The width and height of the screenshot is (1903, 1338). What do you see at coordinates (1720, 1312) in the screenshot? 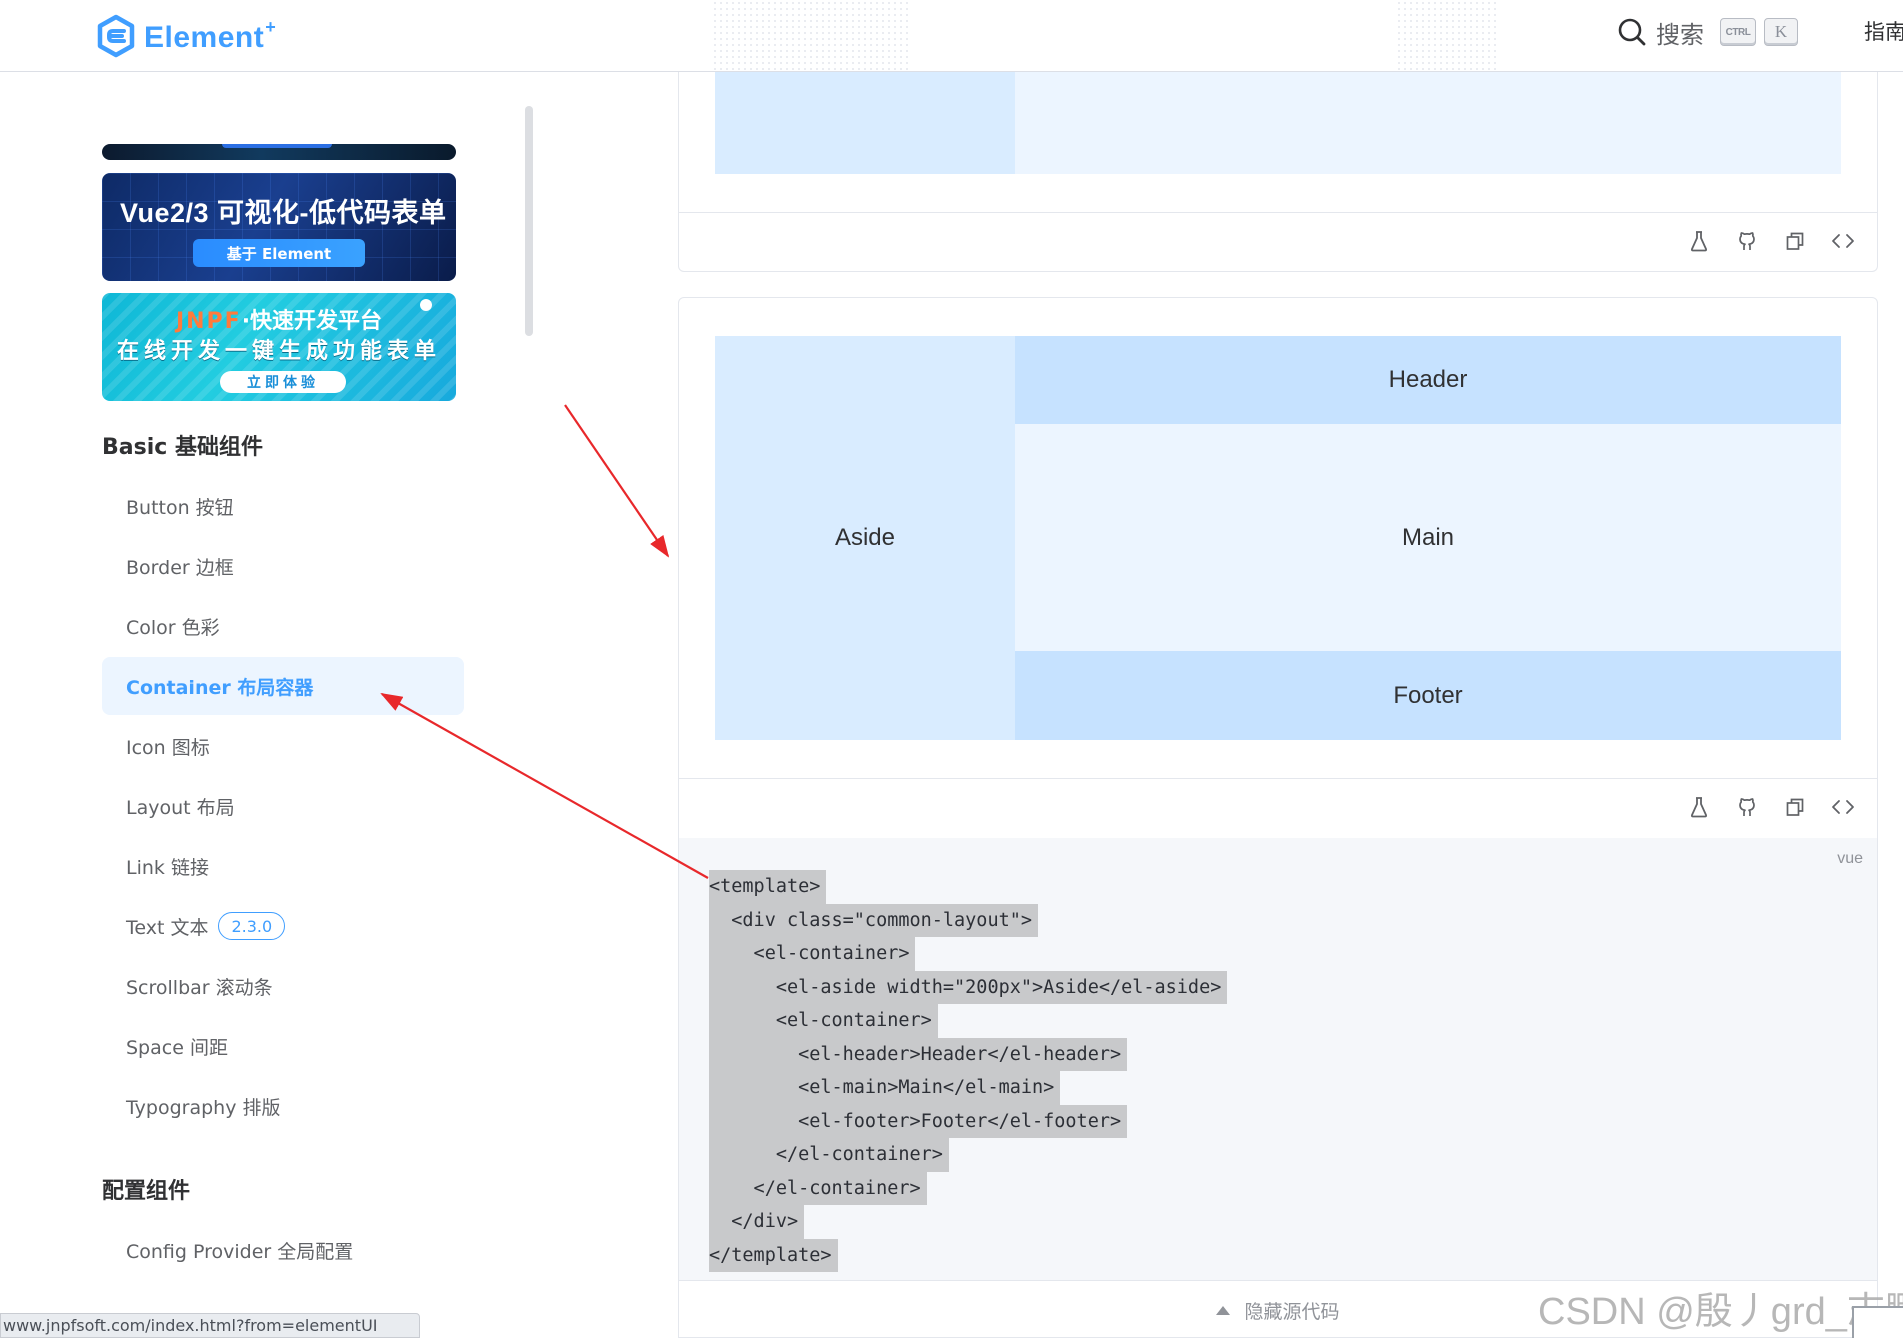
I see `csdn-watermark: CSDN @殷丿grd_志鹏` at bounding box center [1720, 1312].